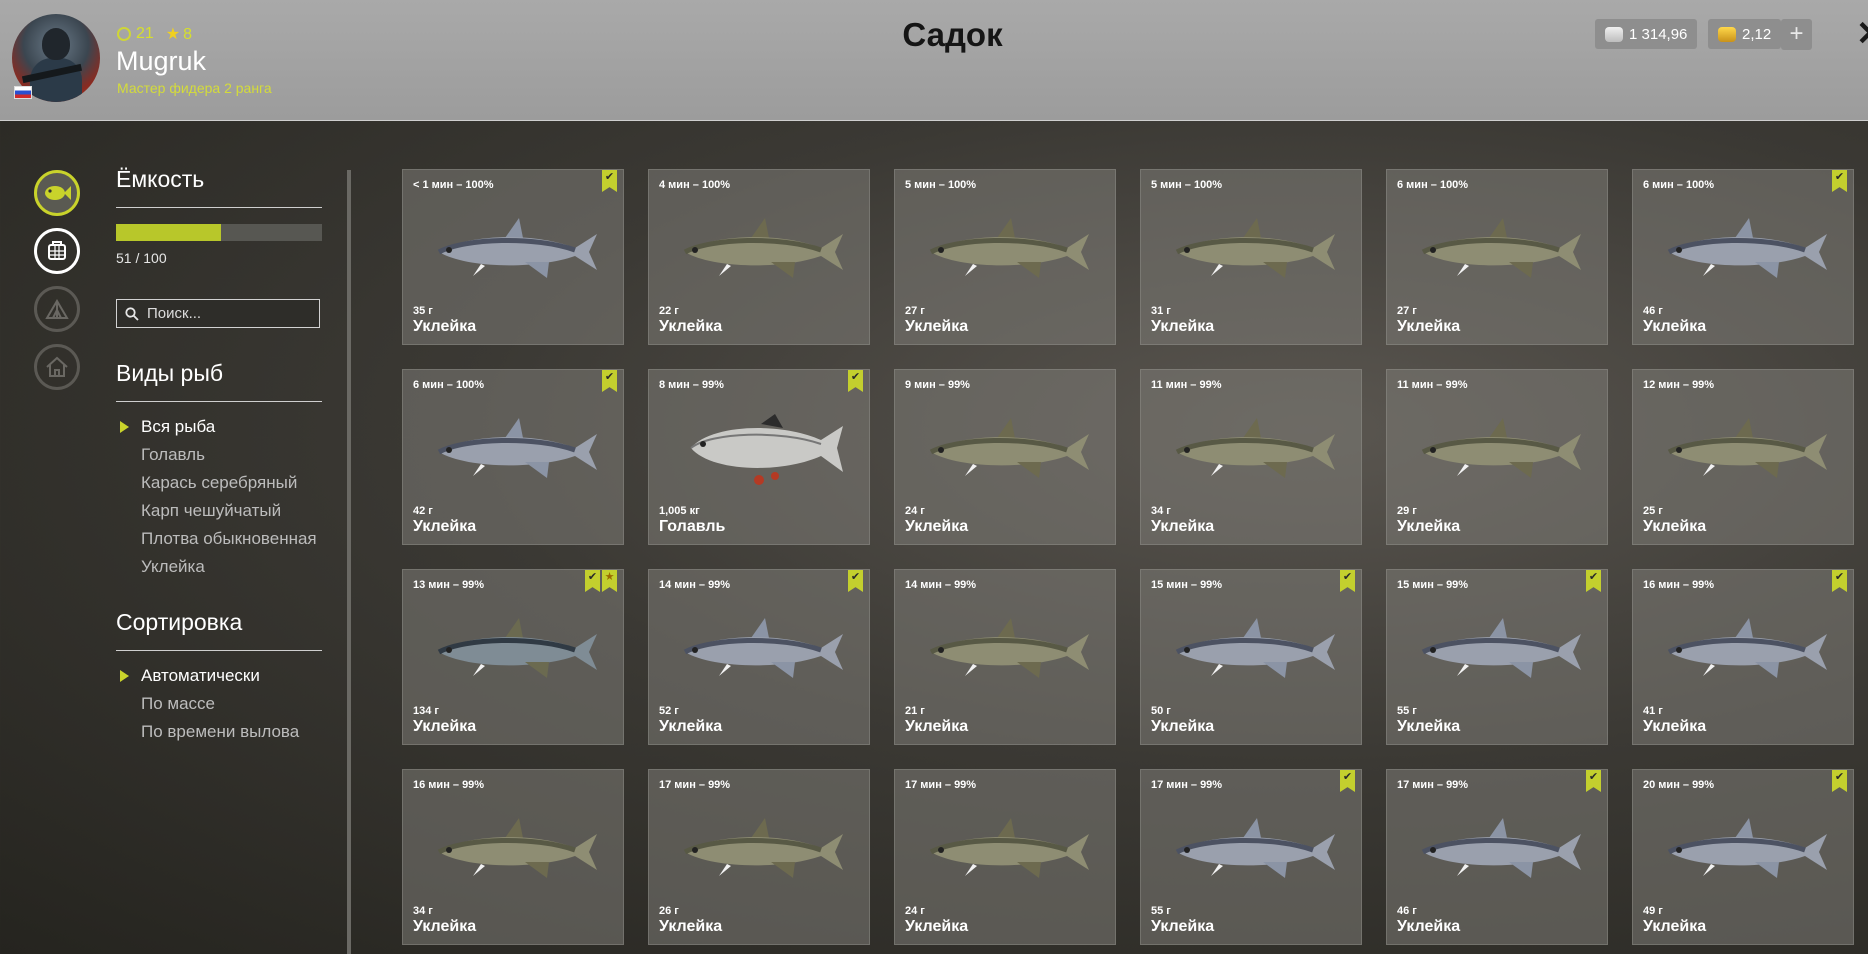 The image size is (1868, 954). What do you see at coordinates (218, 427) in the screenshot?
I see `species-filter-item: Вся рыба` at bounding box center [218, 427].